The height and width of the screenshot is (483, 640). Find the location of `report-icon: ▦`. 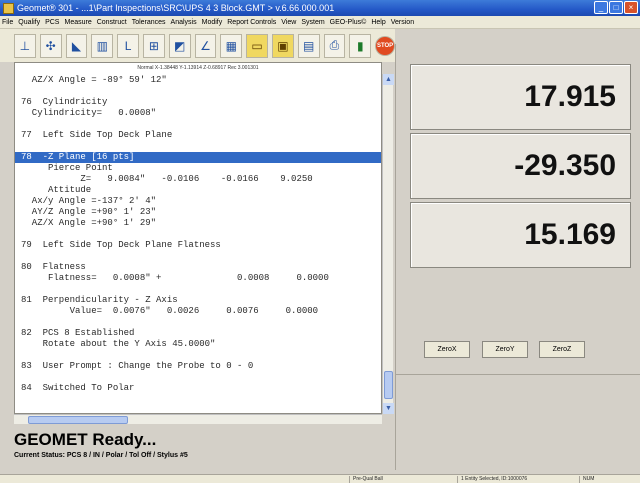

report-icon: ▦ is located at coordinates (231, 45).